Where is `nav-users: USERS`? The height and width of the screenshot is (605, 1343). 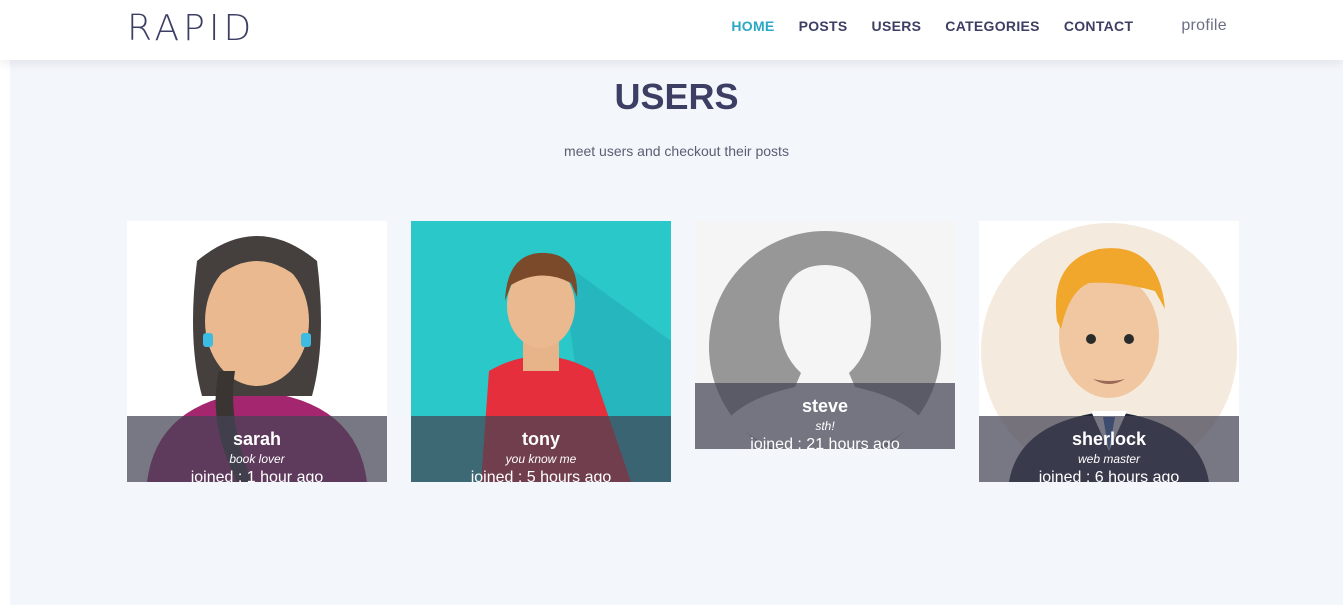 nav-users: USERS is located at coordinates (897, 26).